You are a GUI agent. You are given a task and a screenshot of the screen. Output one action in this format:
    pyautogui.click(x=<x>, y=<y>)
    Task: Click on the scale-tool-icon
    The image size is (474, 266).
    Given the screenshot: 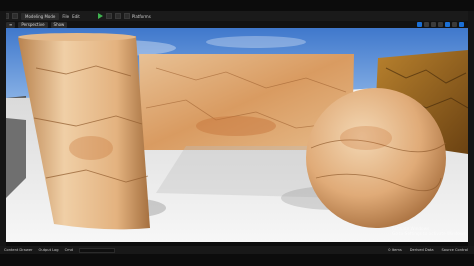 What is the action you would take?
    pyautogui.click(x=440, y=24)
    